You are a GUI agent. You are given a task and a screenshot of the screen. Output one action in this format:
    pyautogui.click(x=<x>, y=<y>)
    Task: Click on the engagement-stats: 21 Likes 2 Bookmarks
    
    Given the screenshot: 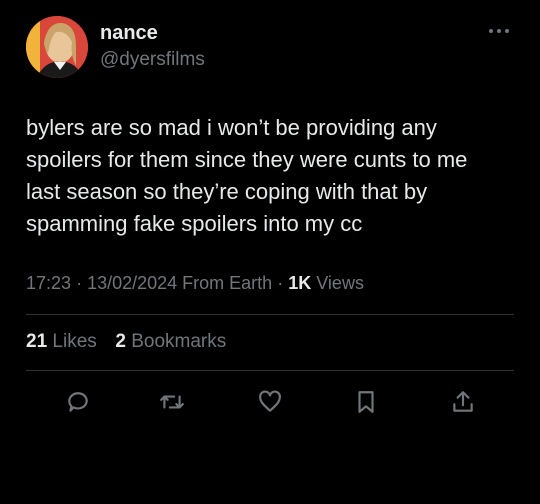 What is the action you would take?
    pyautogui.click(x=126, y=342)
    